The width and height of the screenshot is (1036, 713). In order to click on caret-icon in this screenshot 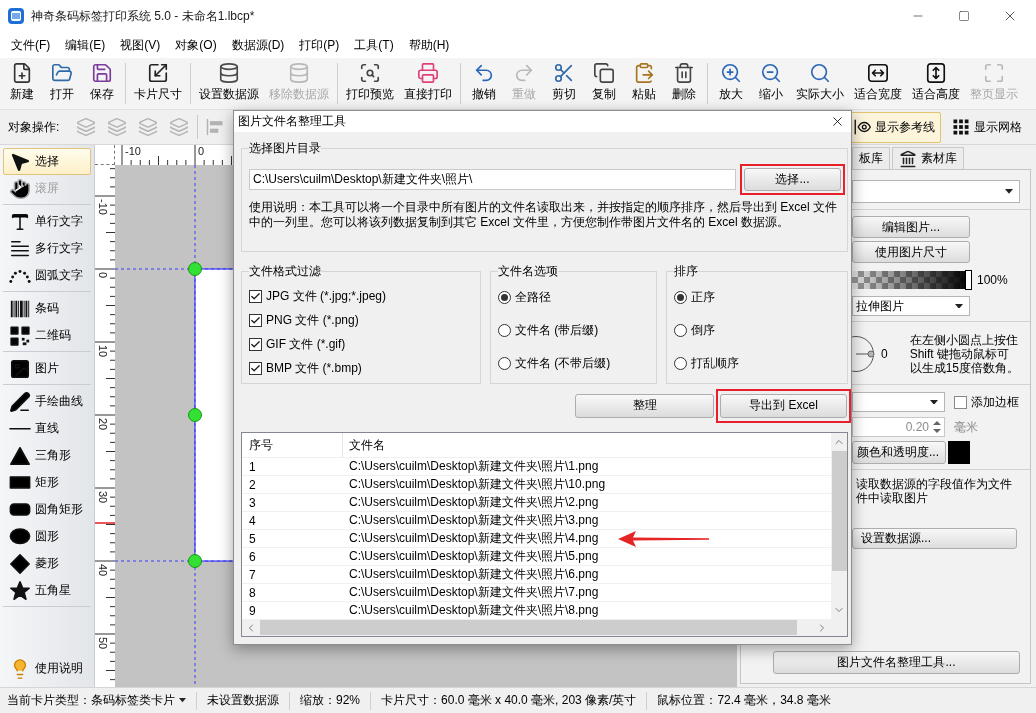, I will do `click(934, 402)`.